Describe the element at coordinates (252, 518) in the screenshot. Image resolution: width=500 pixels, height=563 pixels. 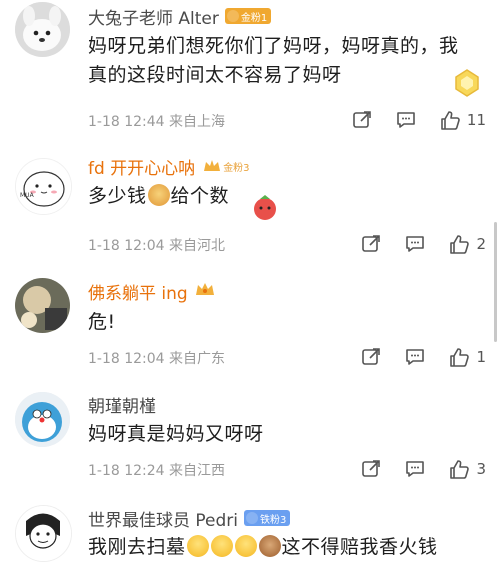
I see `iron-fan-icon` at that location.